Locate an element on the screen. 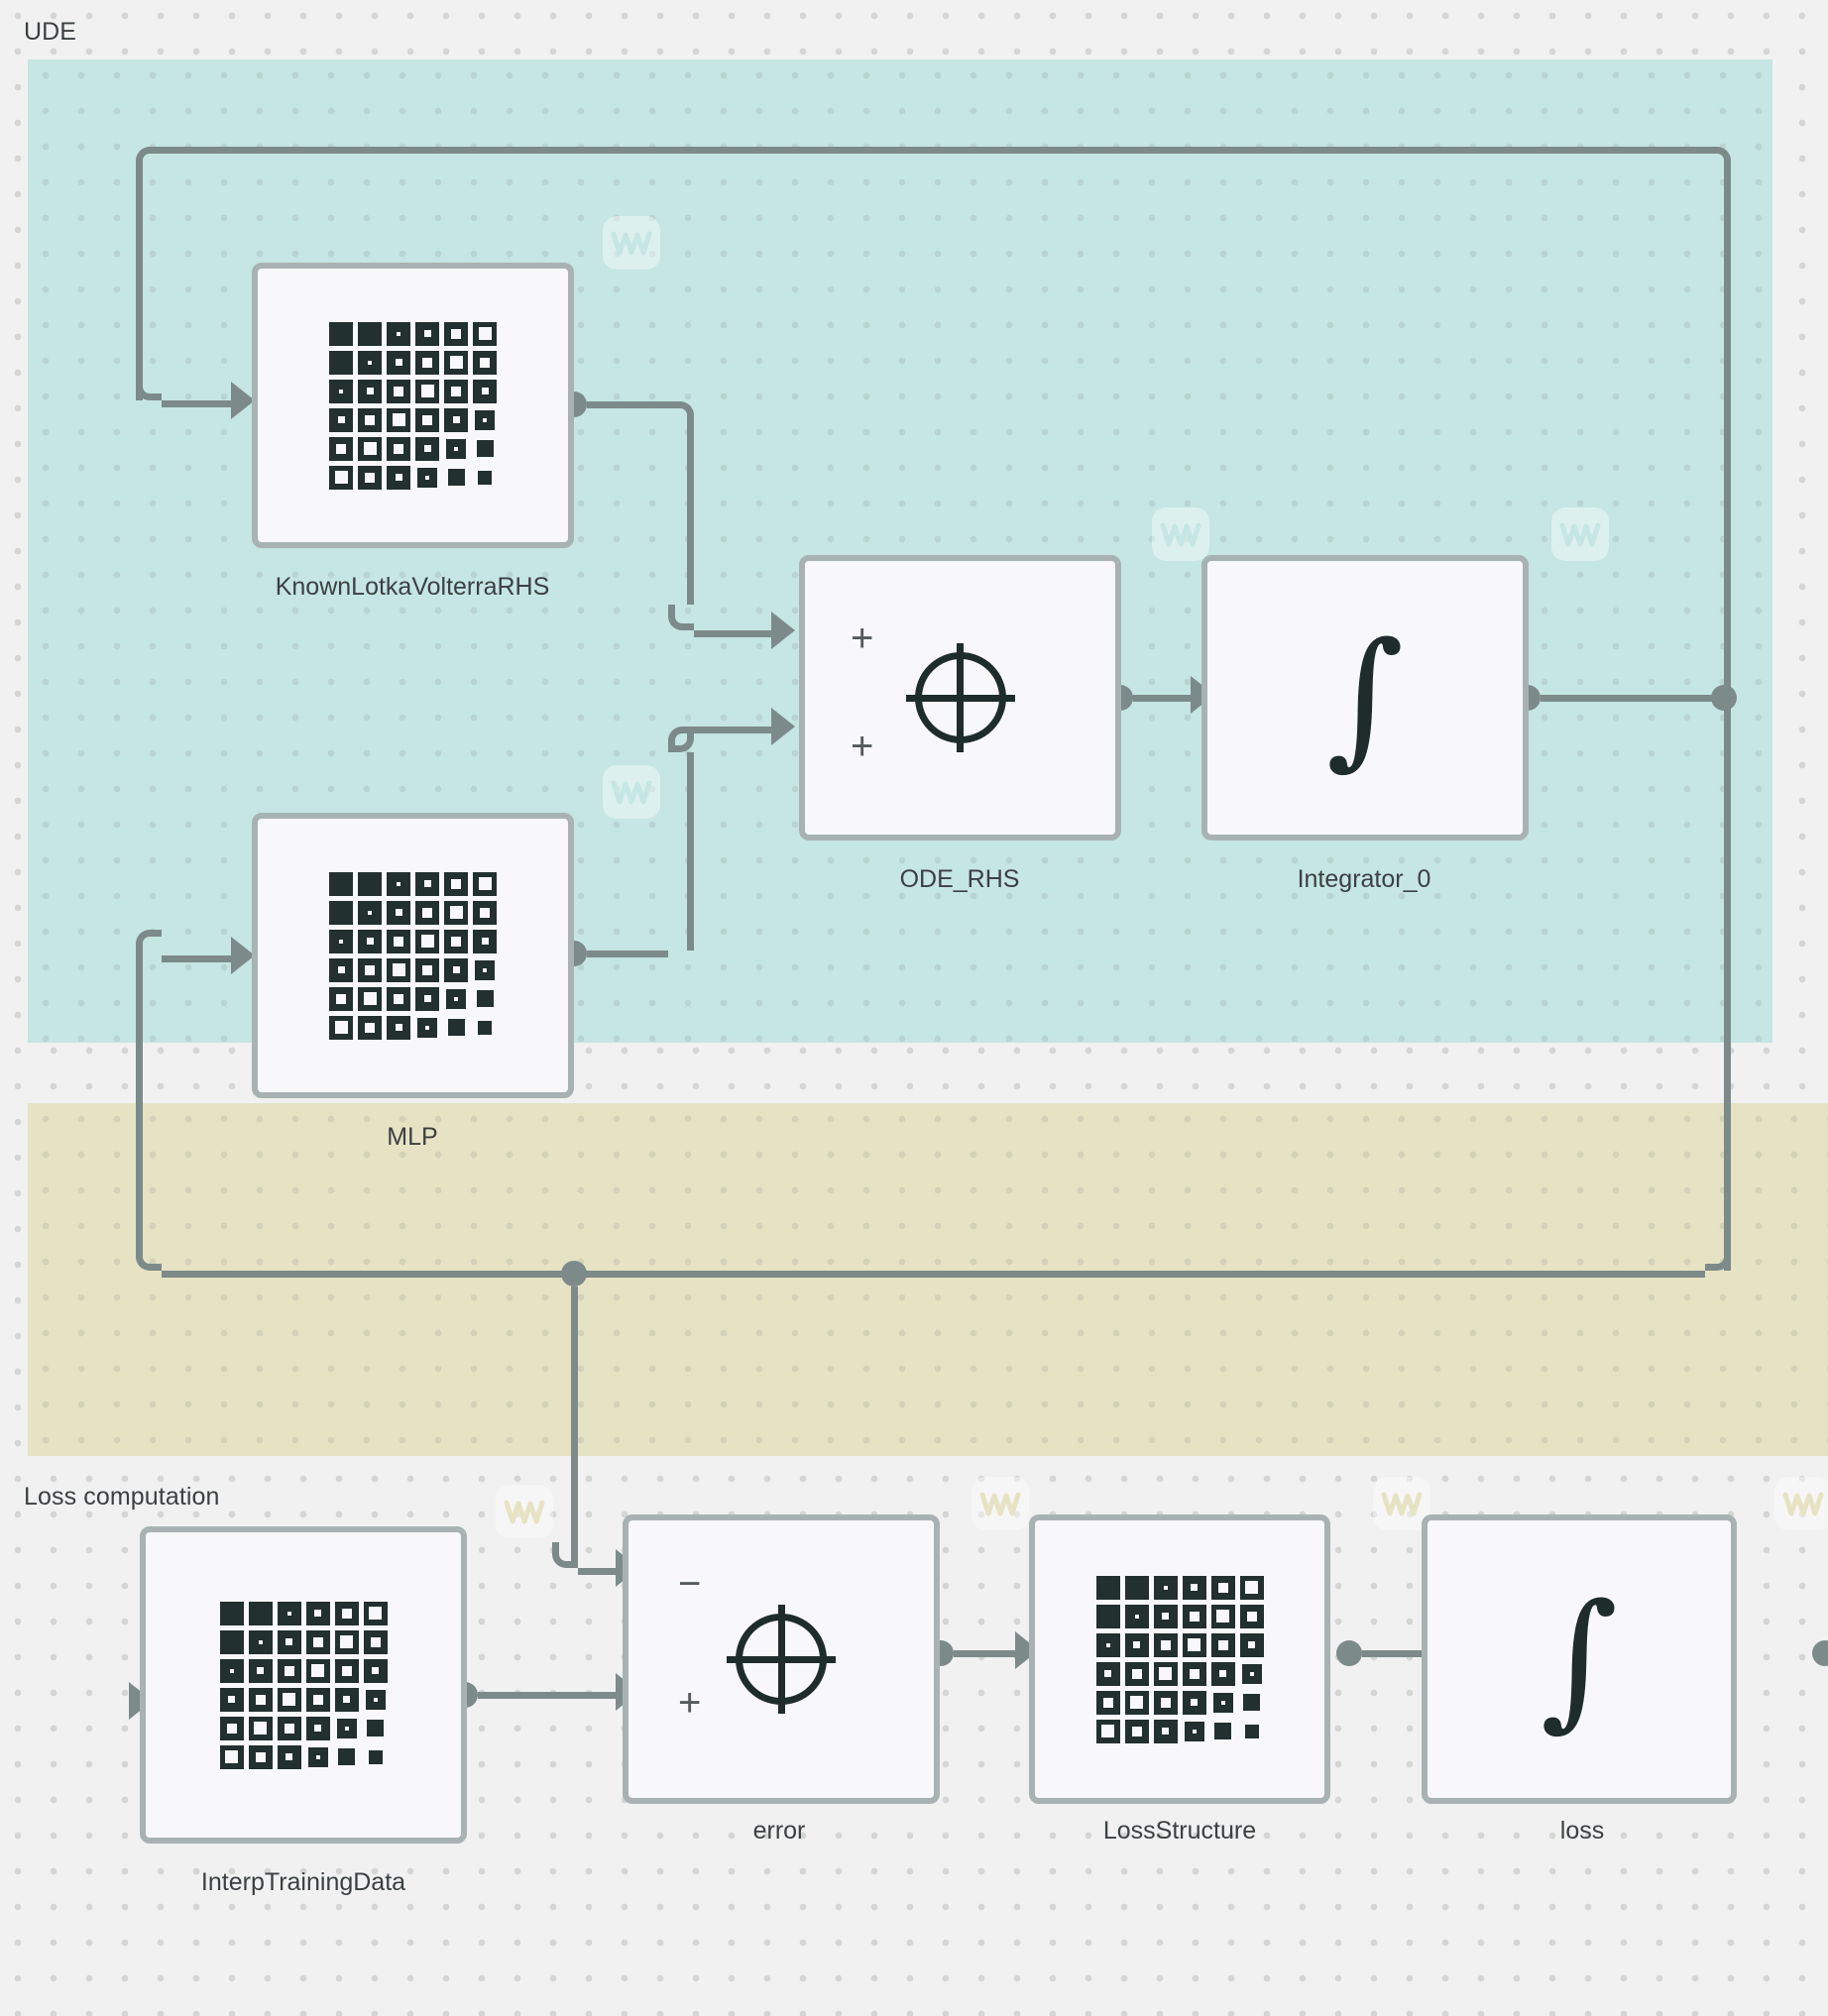 The width and height of the screenshot is (1828, 2016). block-interp-training-data is located at coordinates (303, 1685).